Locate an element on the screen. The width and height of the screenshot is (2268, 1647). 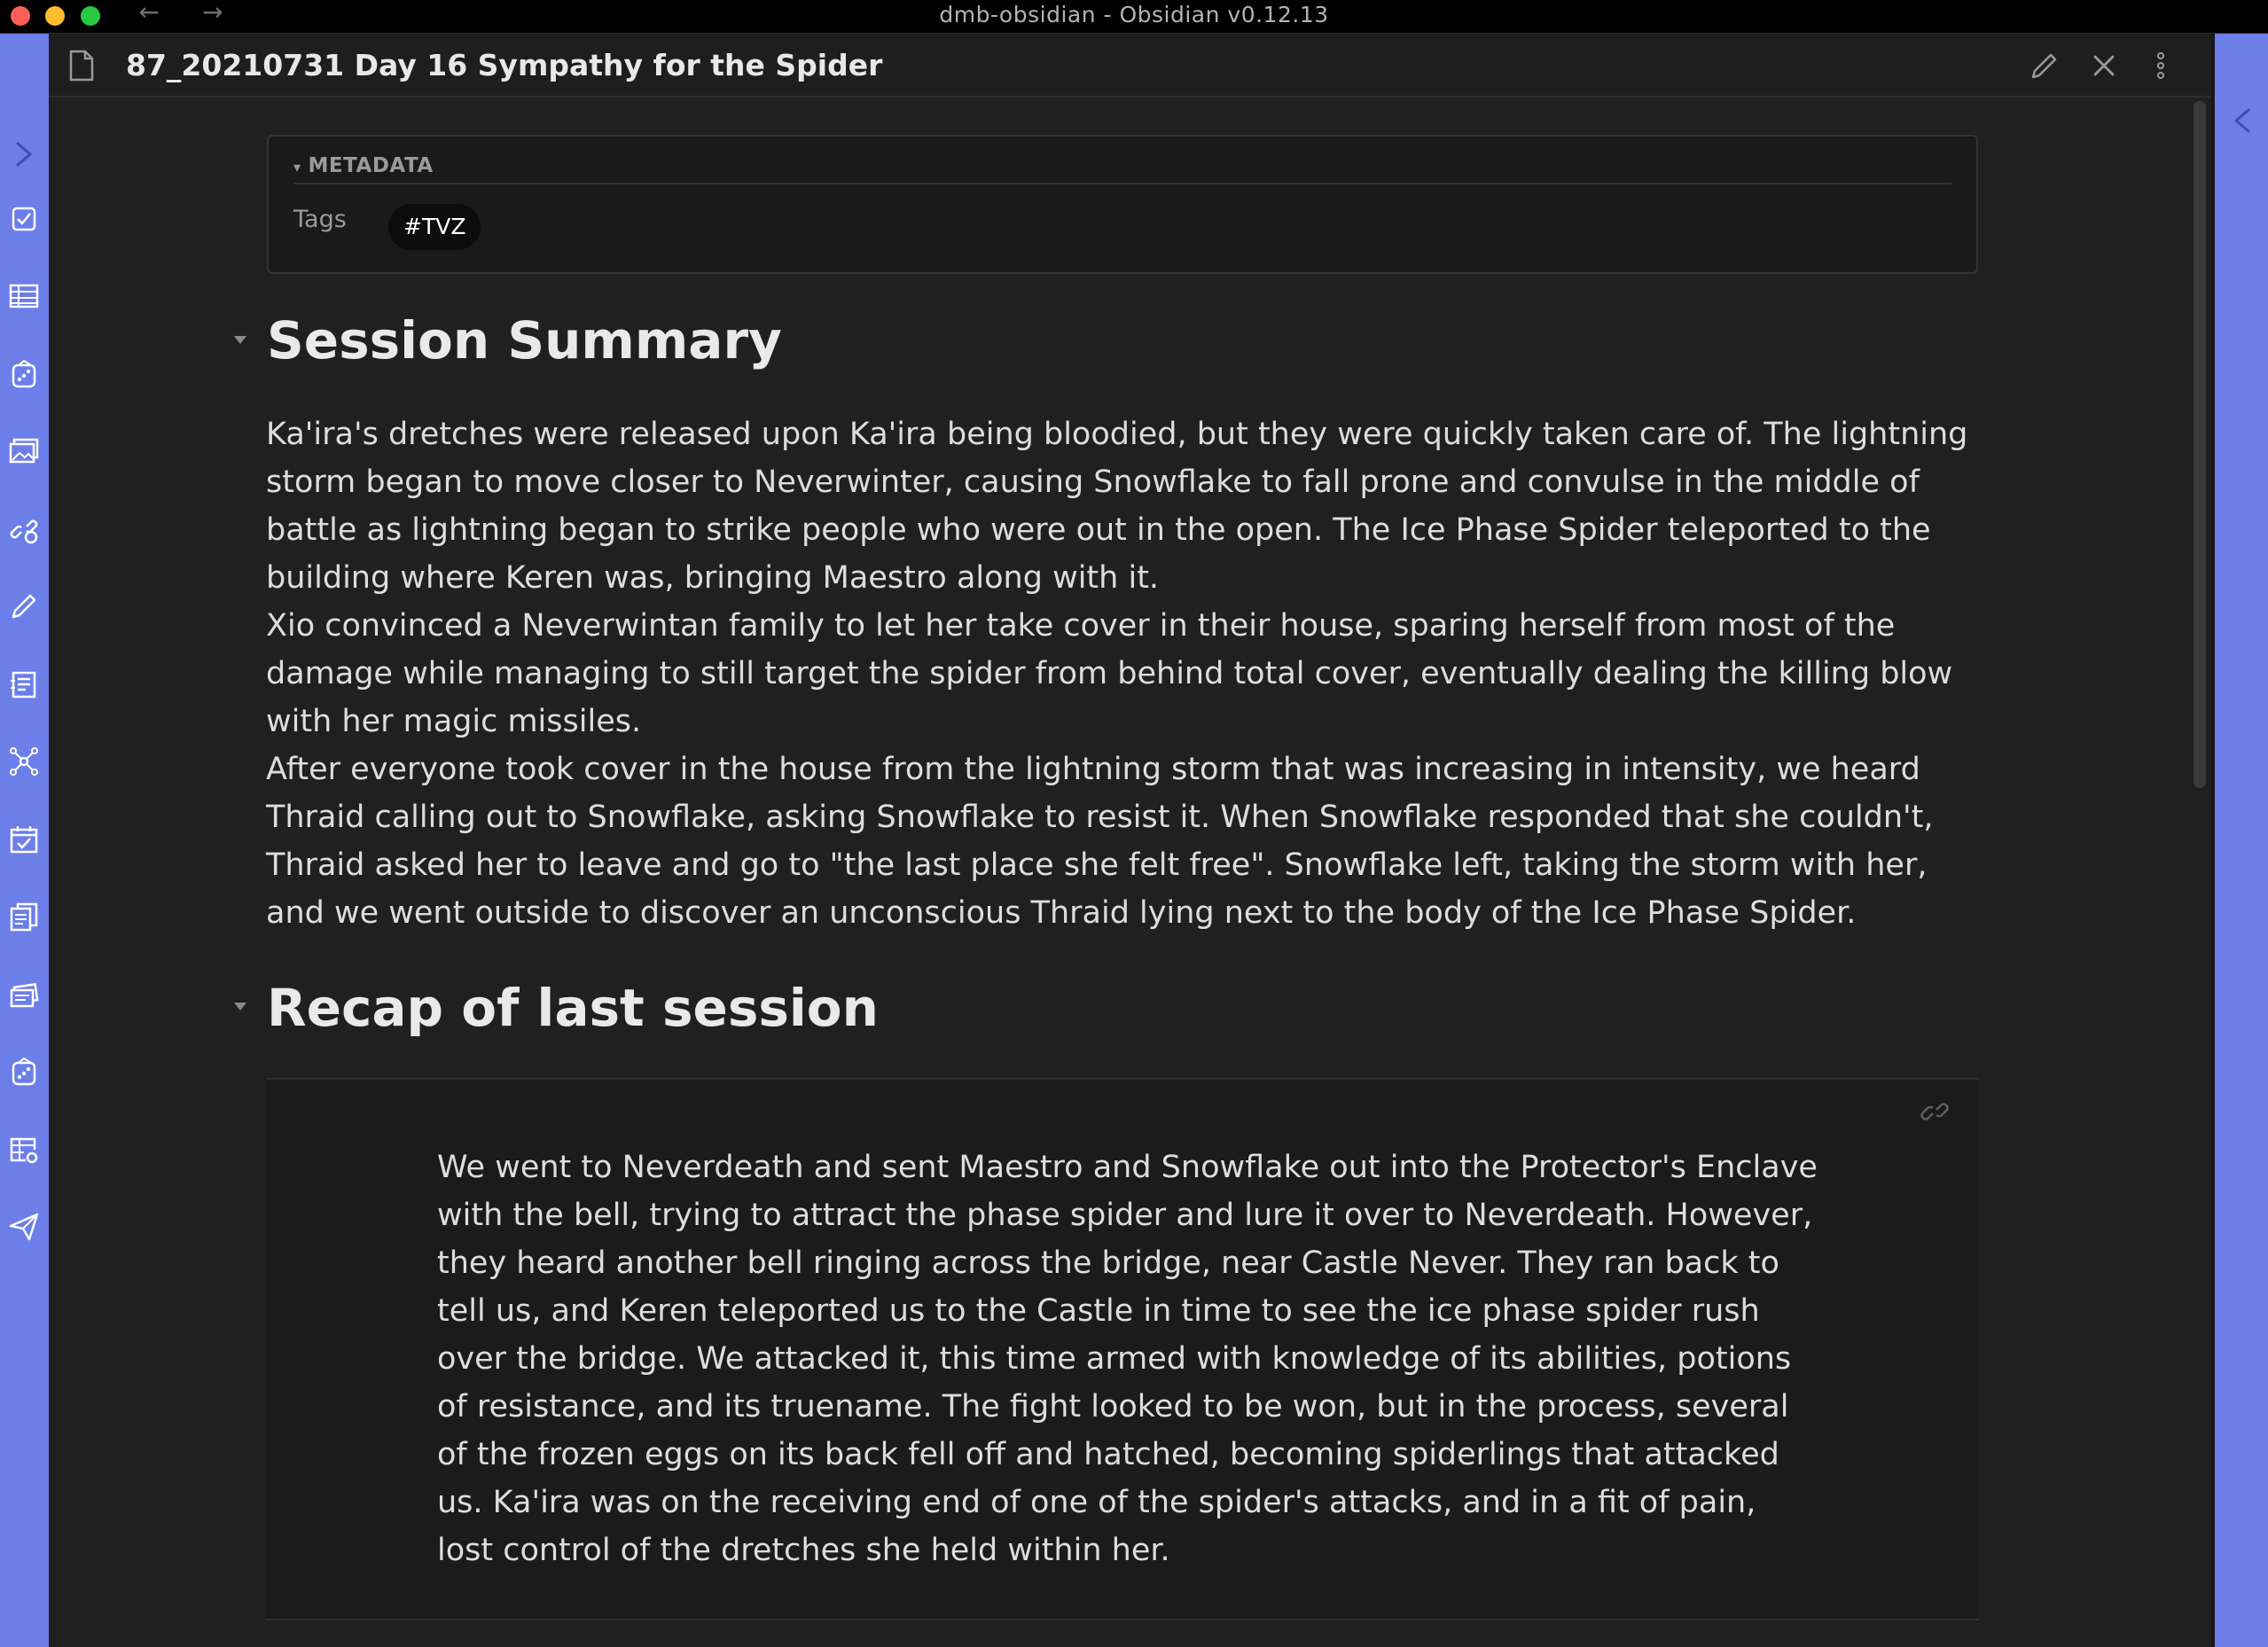
edit-pencil-icon is located at coordinates (2044, 65).